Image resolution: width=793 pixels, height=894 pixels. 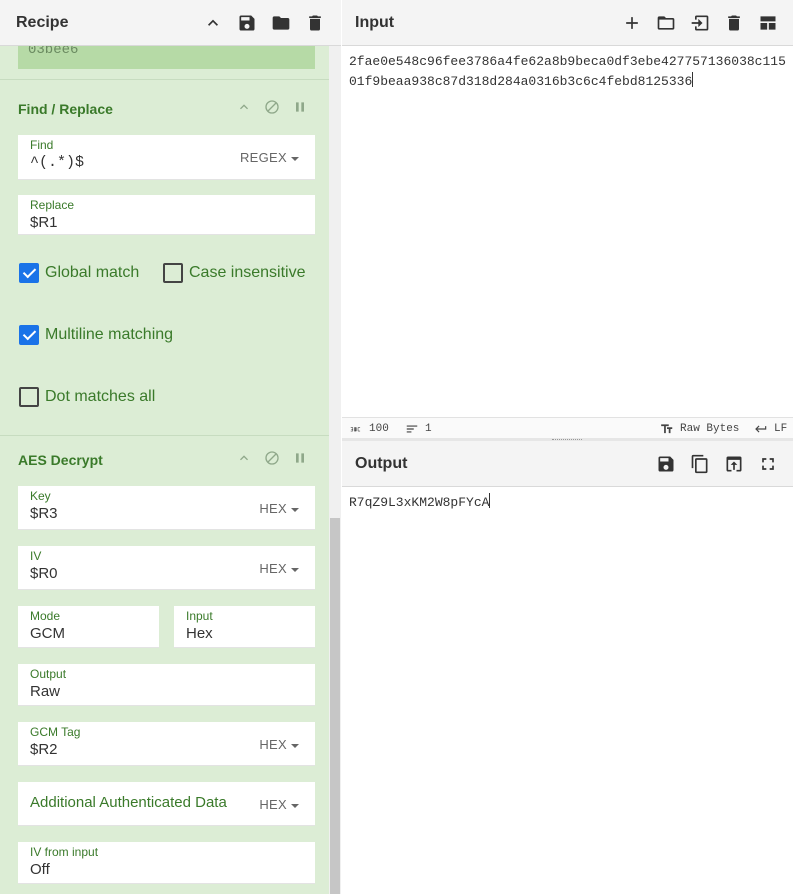 What do you see at coordinates (768, 464) in the screenshot?
I see `maximise-output-icon` at bounding box center [768, 464].